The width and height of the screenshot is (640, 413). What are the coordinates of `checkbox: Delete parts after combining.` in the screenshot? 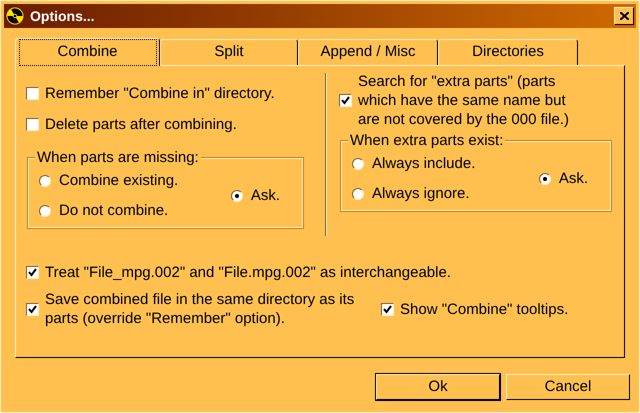 It's located at (171, 124).